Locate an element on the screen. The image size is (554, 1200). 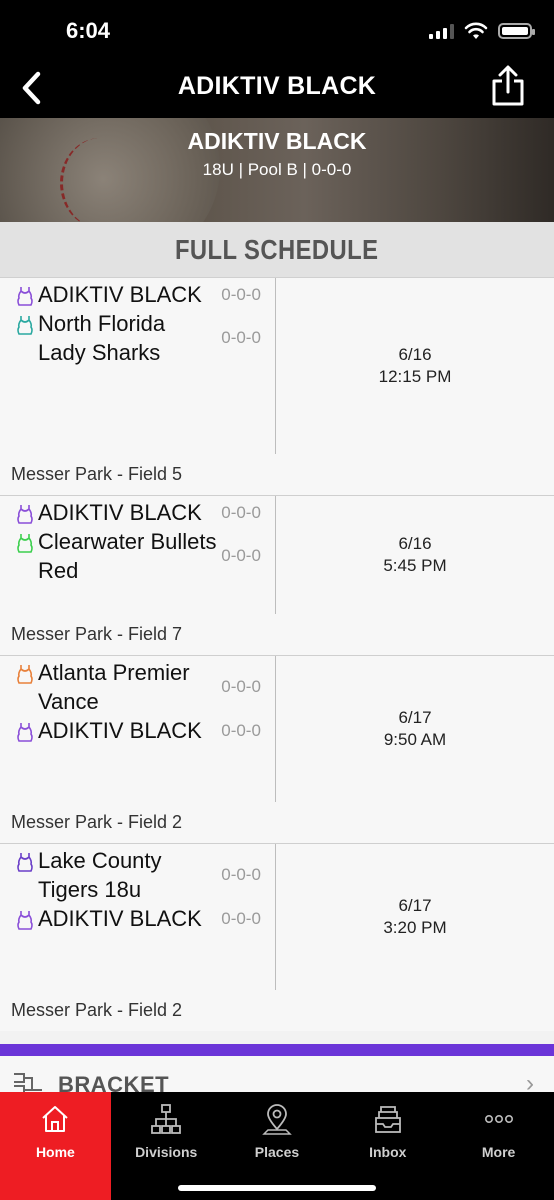
share-icon is located at coordinates (508, 85).